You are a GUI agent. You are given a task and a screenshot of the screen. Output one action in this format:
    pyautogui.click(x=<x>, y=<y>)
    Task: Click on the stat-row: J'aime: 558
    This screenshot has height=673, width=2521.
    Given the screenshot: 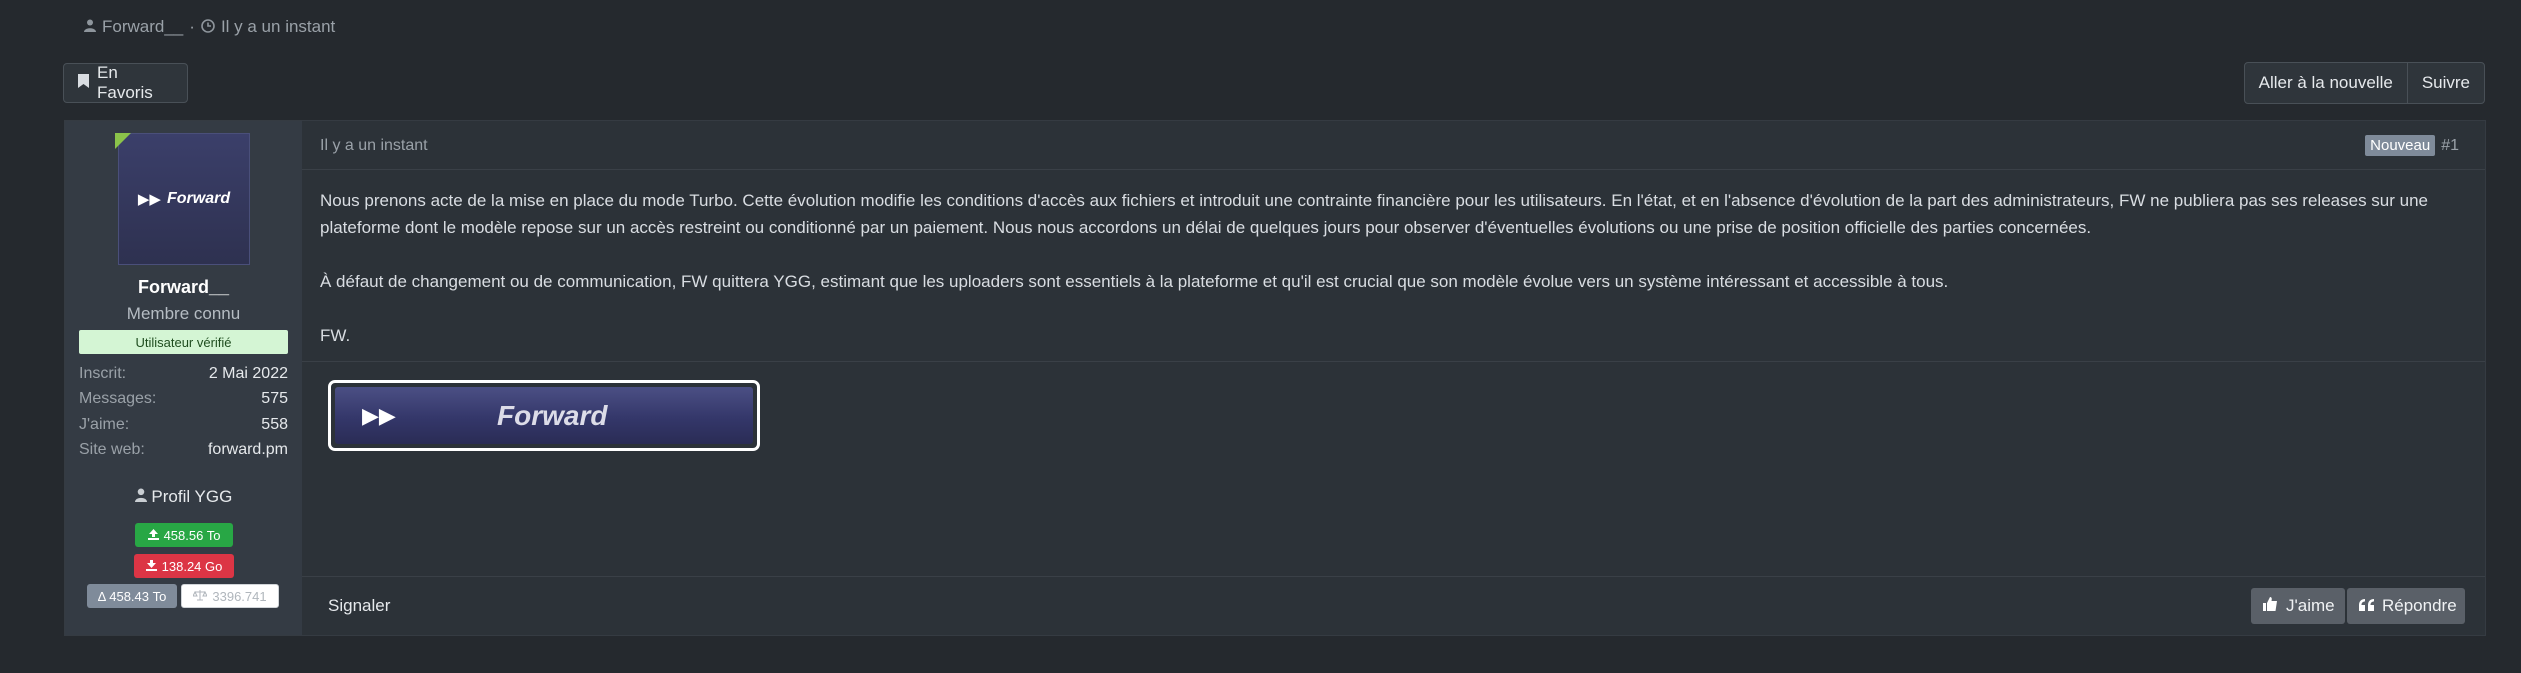 What is the action you would take?
    pyautogui.click(x=183, y=425)
    